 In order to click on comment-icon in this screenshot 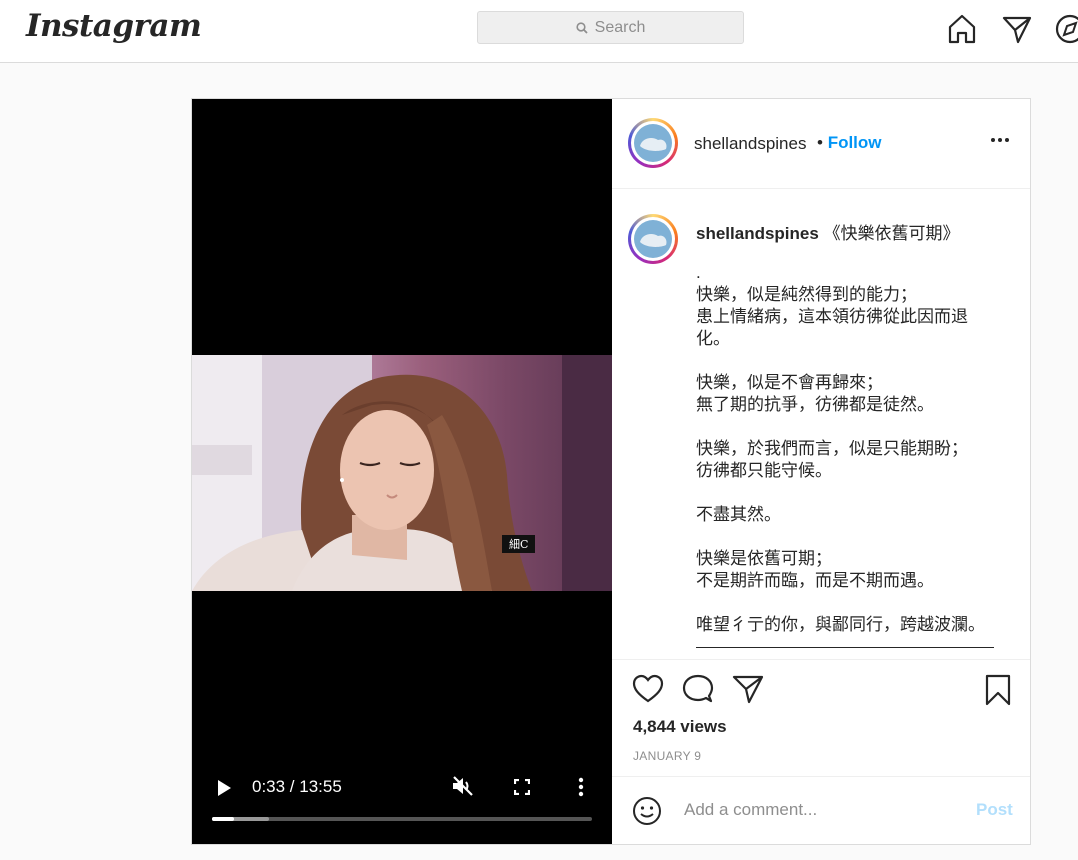, I will do `click(698, 689)`.